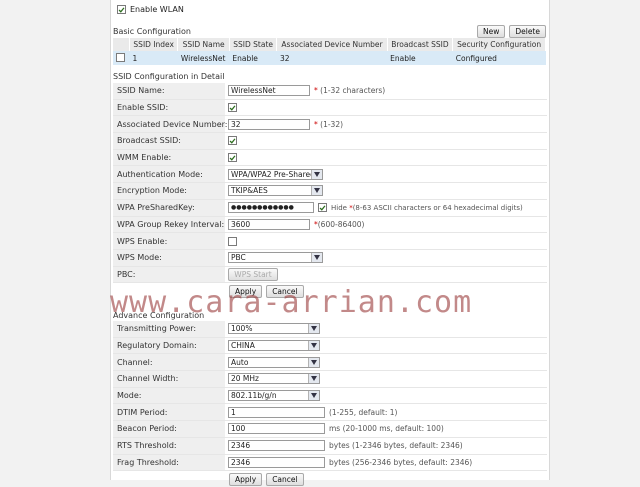 Image resolution: width=640 pixels, height=487 pixels. What do you see at coordinates (269, 224) in the screenshot?
I see `rekey-input: 3600` at bounding box center [269, 224].